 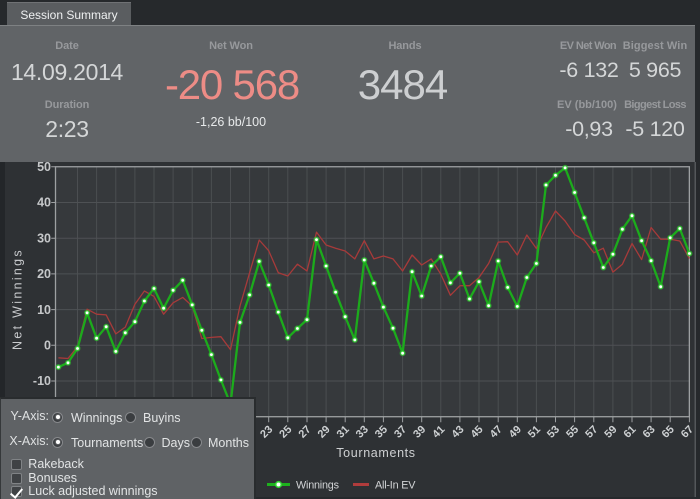 What do you see at coordinates (47, 346) in the screenshot?
I see `svg-text: 0` at bounding box center [47, 346].